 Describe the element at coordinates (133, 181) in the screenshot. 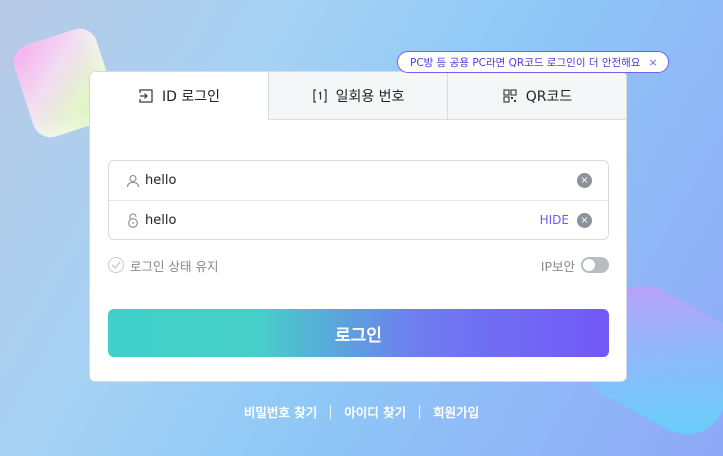

I see `user-icon` at that location.